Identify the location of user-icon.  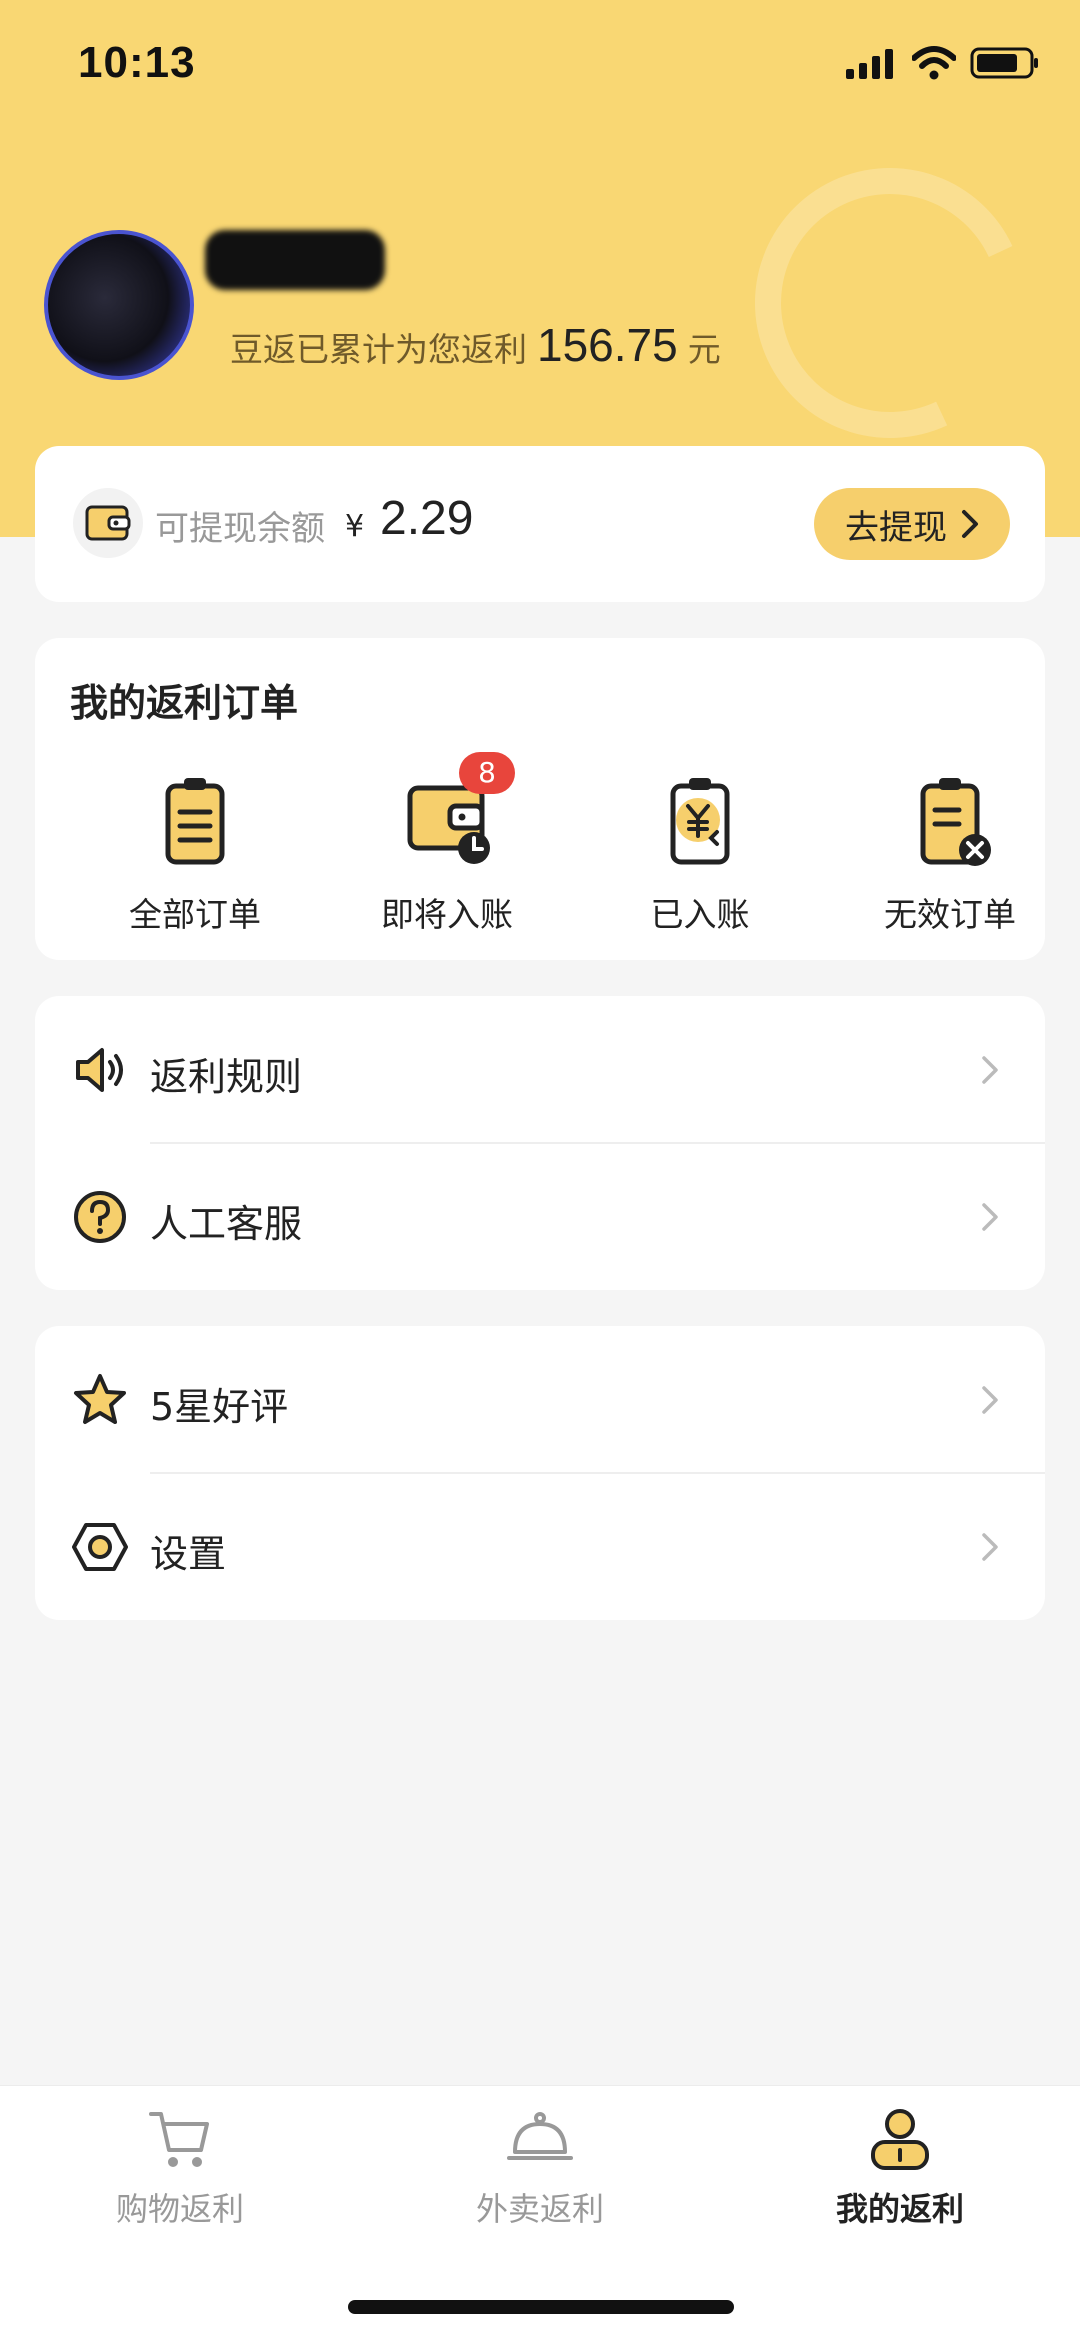
(900, 2139).